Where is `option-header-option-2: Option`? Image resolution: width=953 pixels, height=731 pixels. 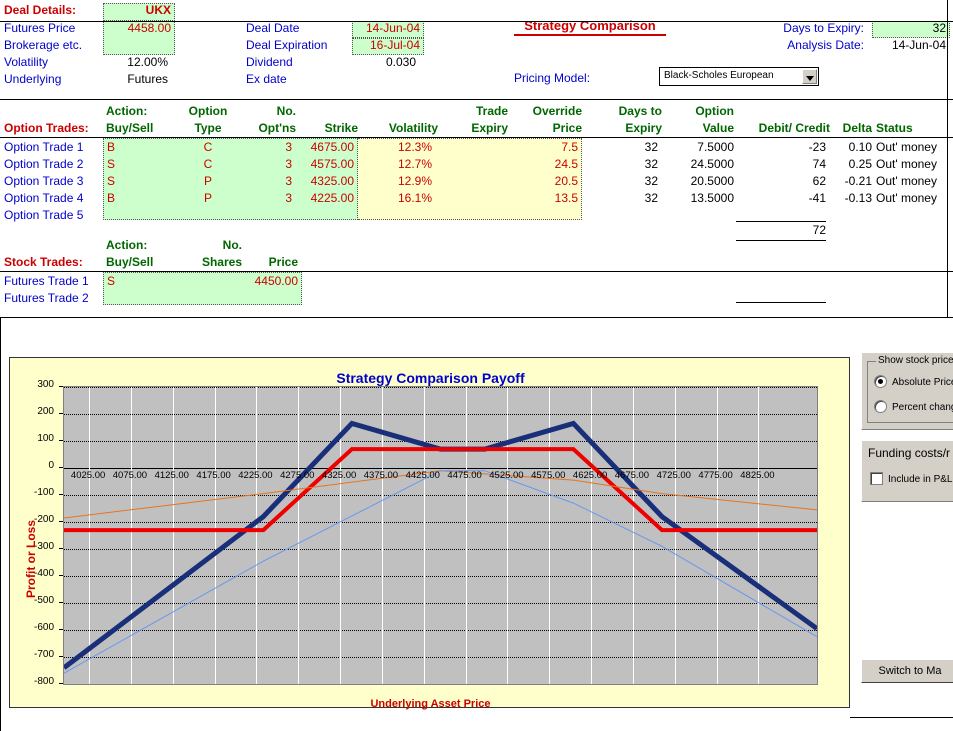 option-header-option-2: Option is located at coordinates (714, 111).